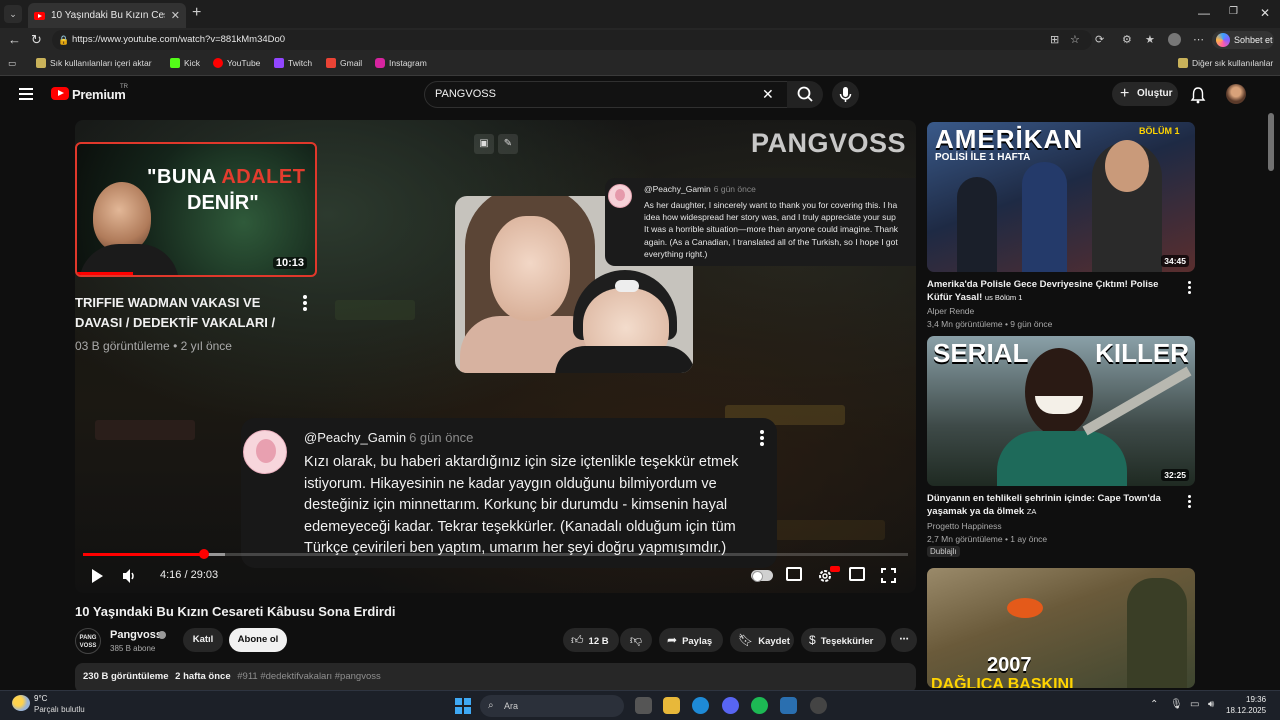 The image size is (1280, 720). What do you see at coordinates (768, 94) in the screenshot?
I see `clear-search-icon: ✕` at bounding box center [768, 94].